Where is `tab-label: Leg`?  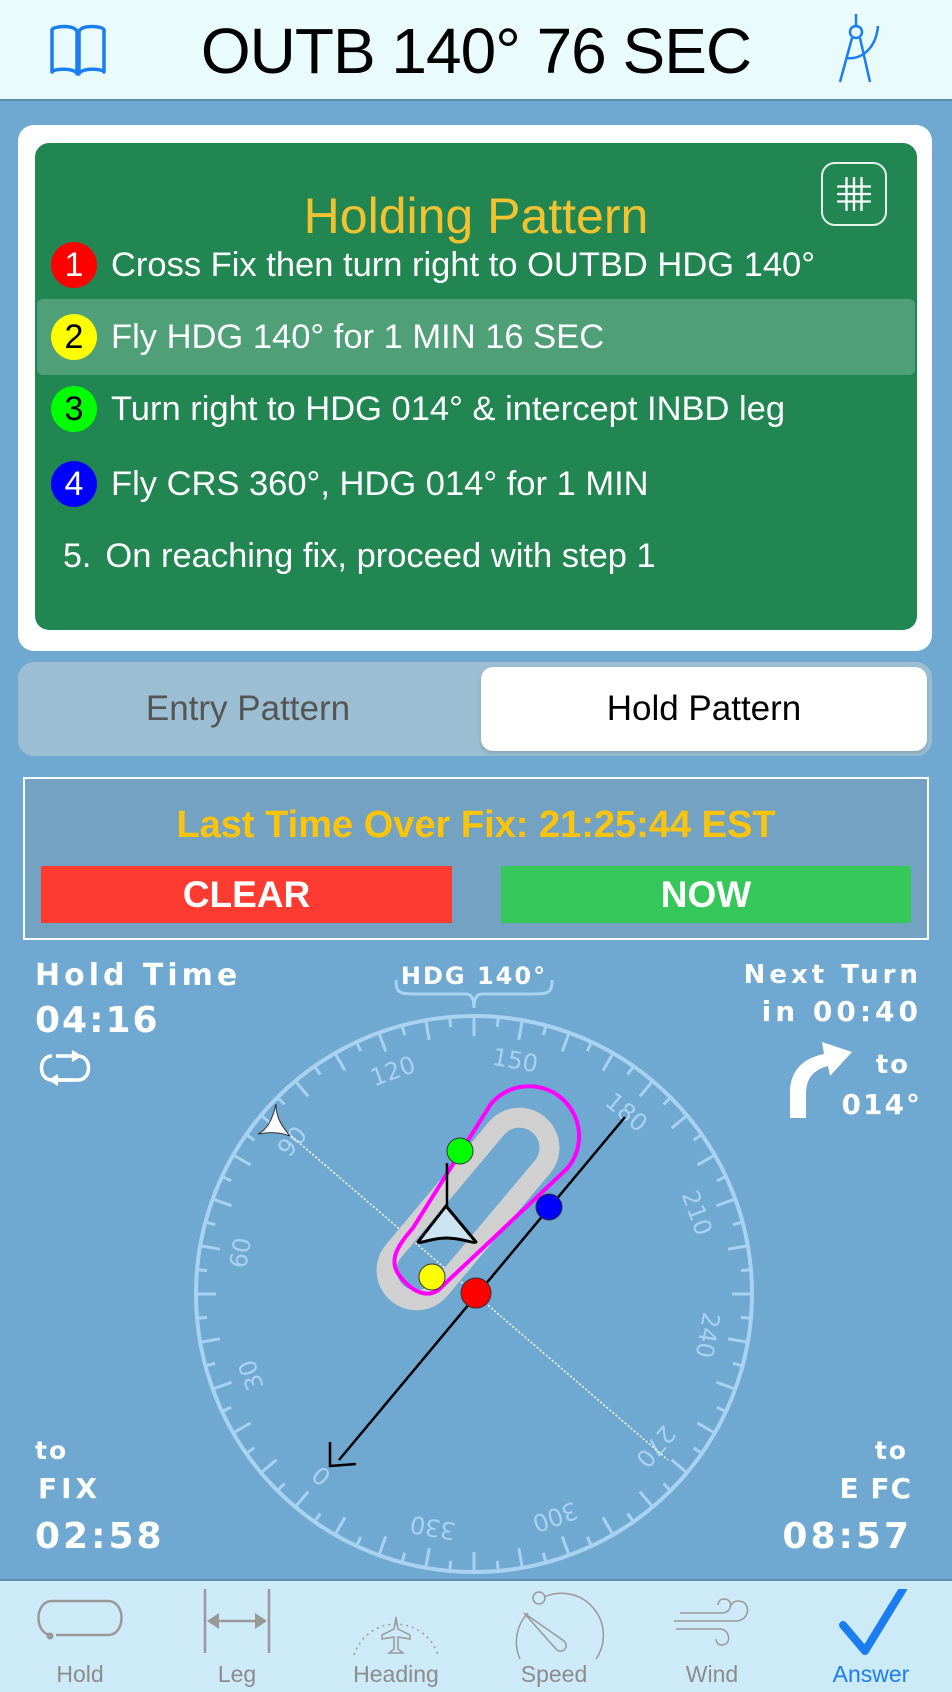 tab-label: Leg is located at coordinates (237, 1674).